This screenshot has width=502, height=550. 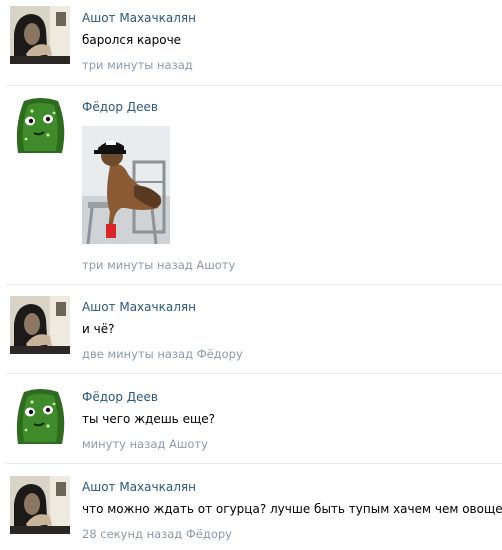 I want to click on comment-timestamp: минуту назад, so click(x=123, y=444).